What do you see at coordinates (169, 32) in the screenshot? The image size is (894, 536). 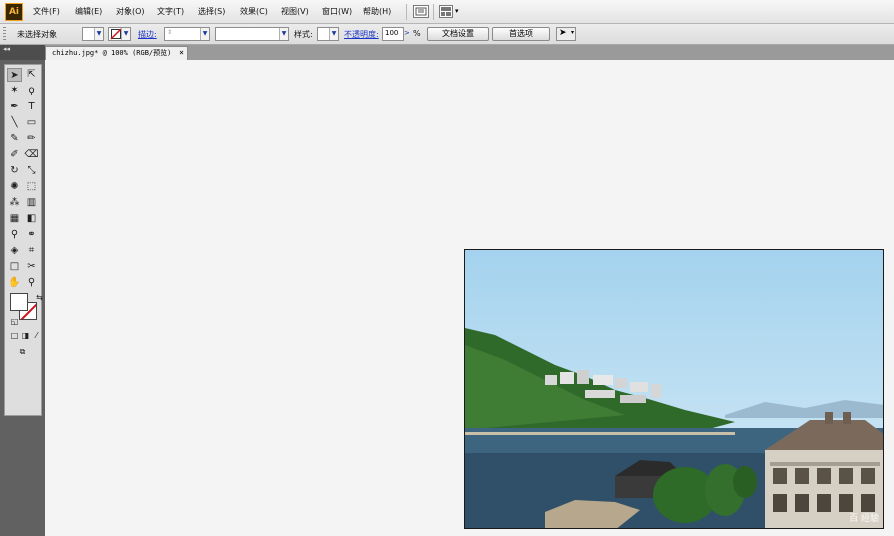 I see `stepper-icon: ⇕` at bounding box center [169, 32].